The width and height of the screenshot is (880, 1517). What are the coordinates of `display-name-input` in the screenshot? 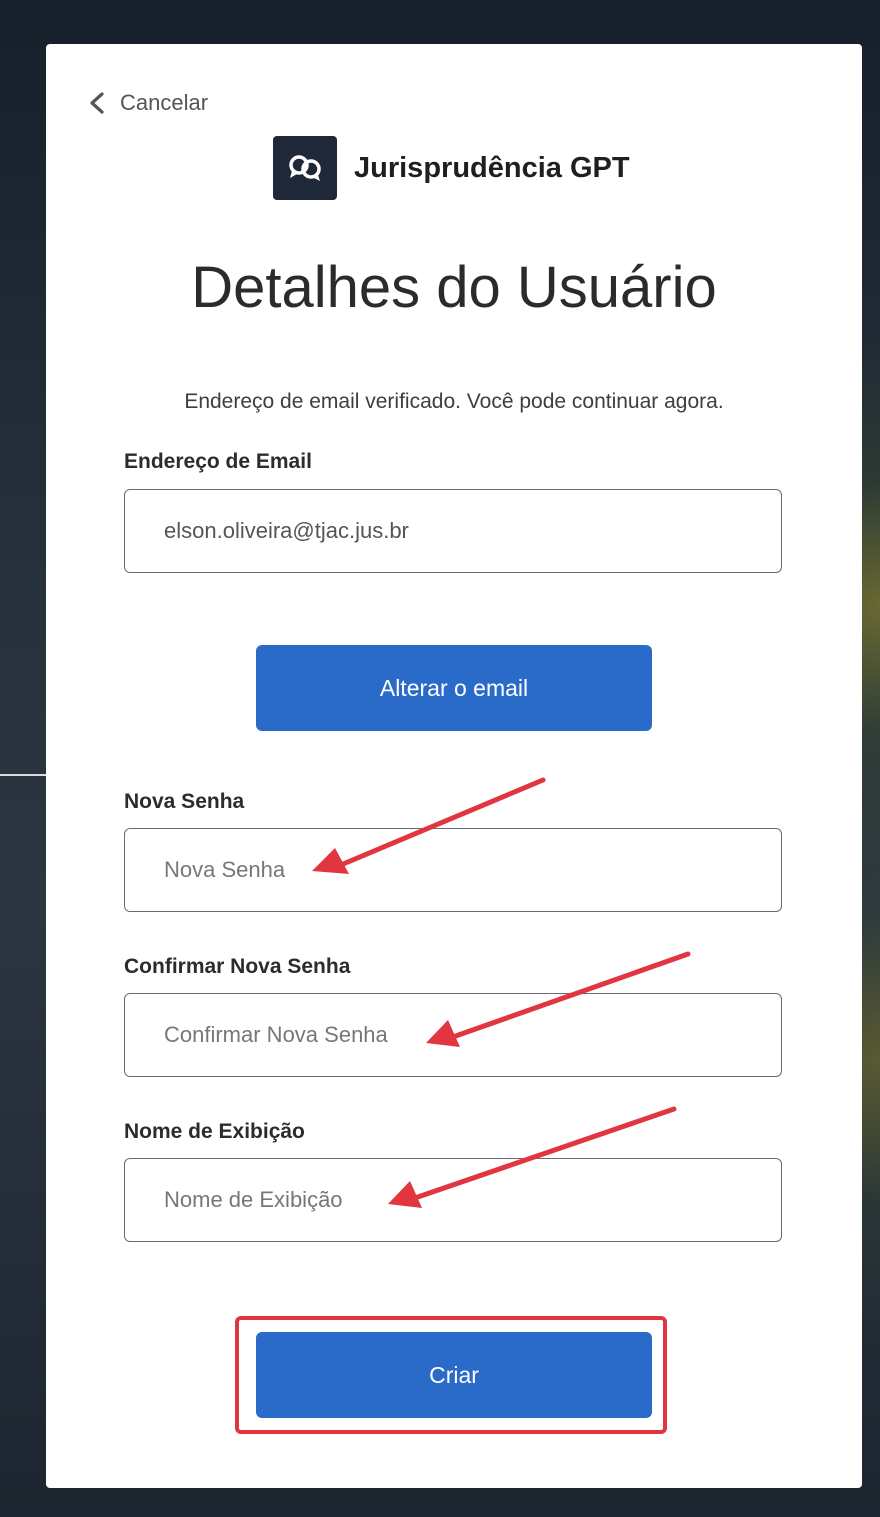 It's located at (453, 1200).